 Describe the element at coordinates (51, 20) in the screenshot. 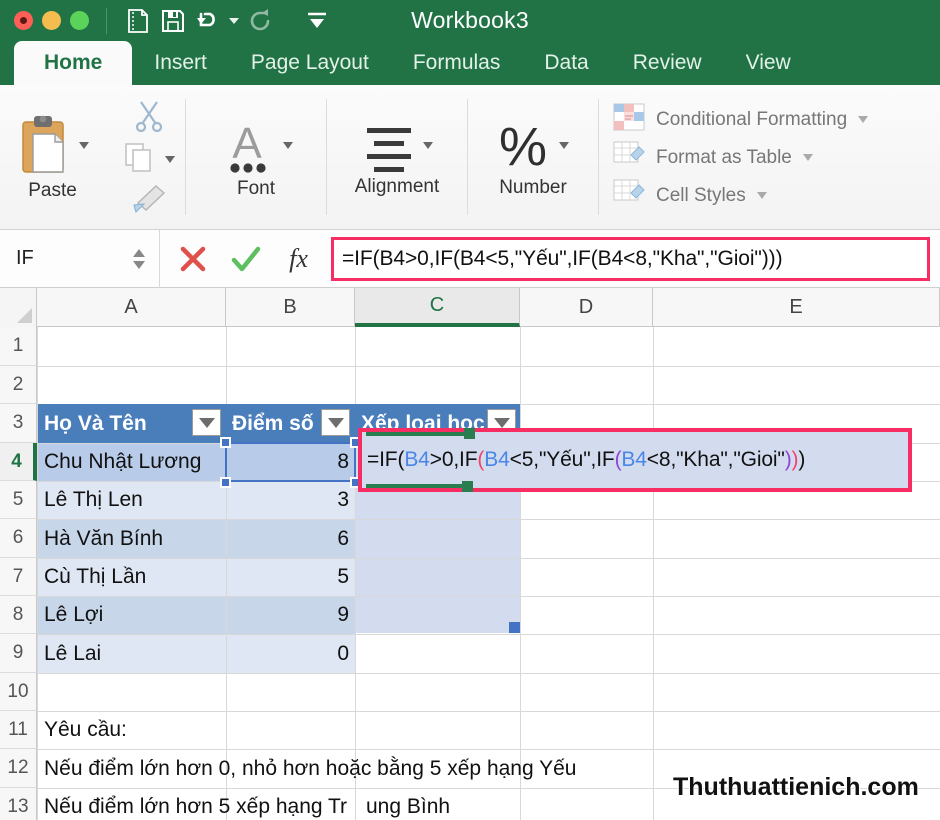

I see `minimize-window-button` at that location.